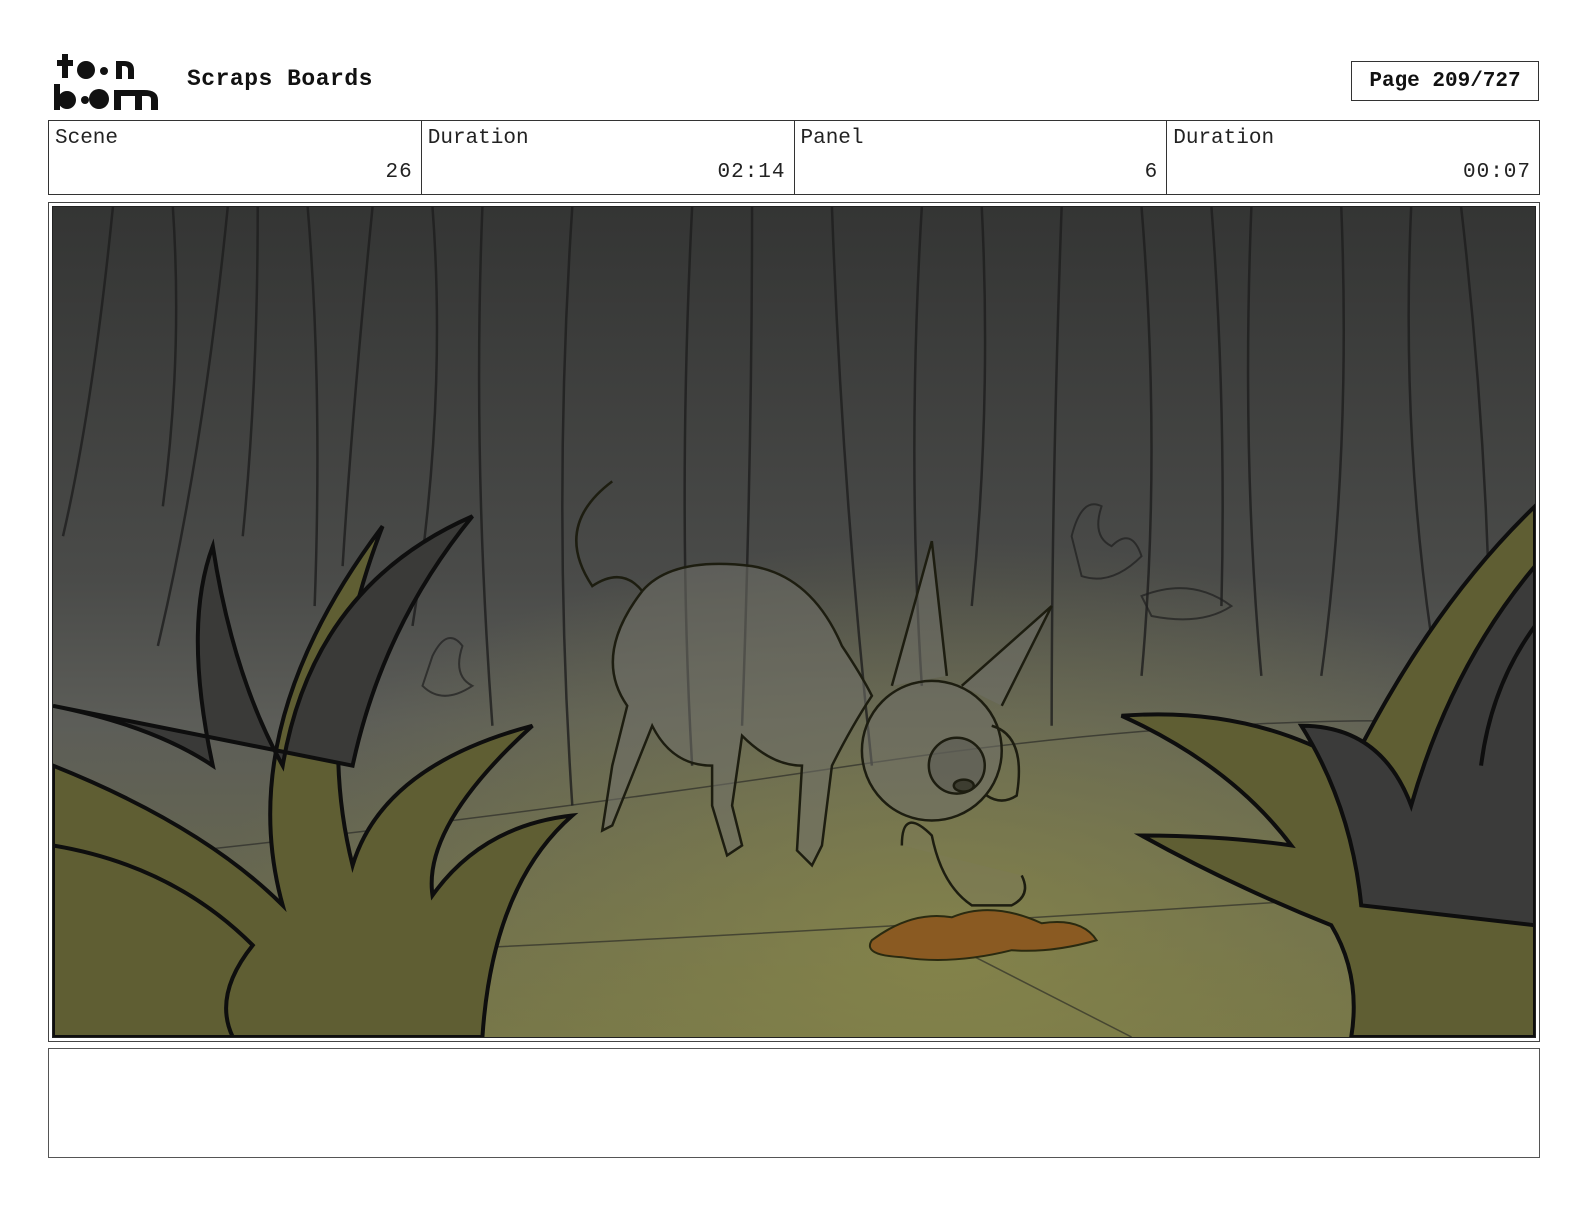 Image resolution: width=1584 pixels, height=1224 pixels. I want to click on scene-duration-label: Duration, so click(478, 138).